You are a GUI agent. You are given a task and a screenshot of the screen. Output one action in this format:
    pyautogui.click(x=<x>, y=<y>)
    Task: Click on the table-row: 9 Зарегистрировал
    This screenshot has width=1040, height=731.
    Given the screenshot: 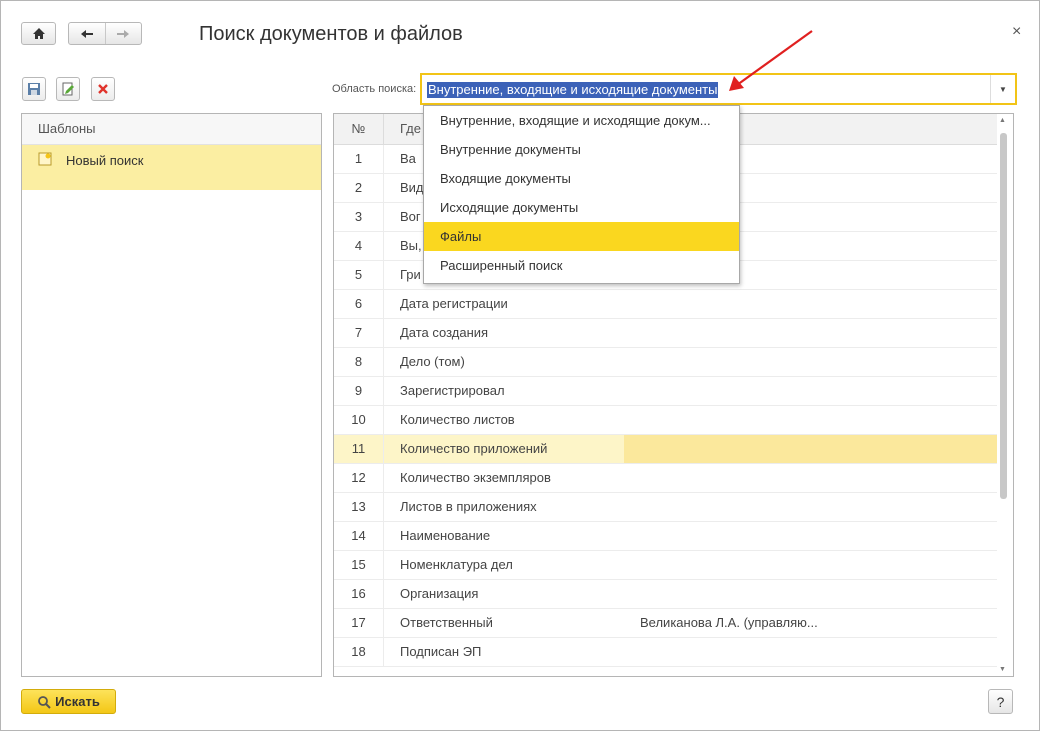 What is the action you would take?
    pyautogui.click(x=665, y=391)
    